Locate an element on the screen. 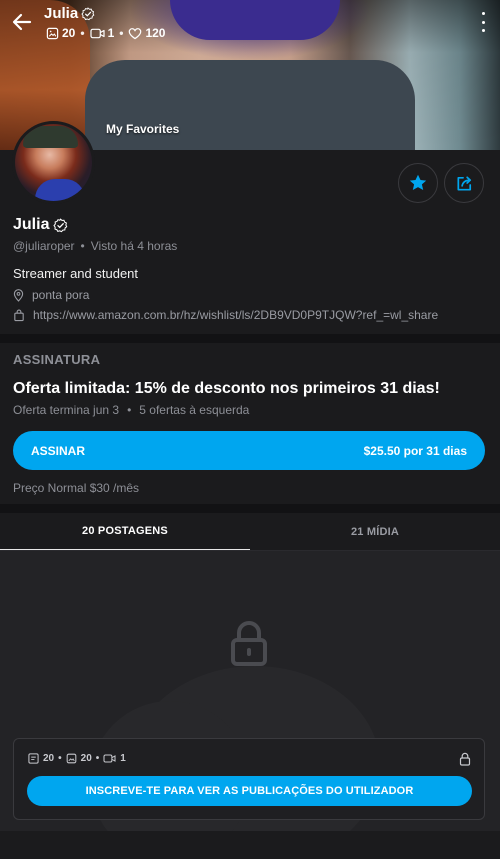 The image size is (500, 859). favorite-button is located at coordinates (418, 183).